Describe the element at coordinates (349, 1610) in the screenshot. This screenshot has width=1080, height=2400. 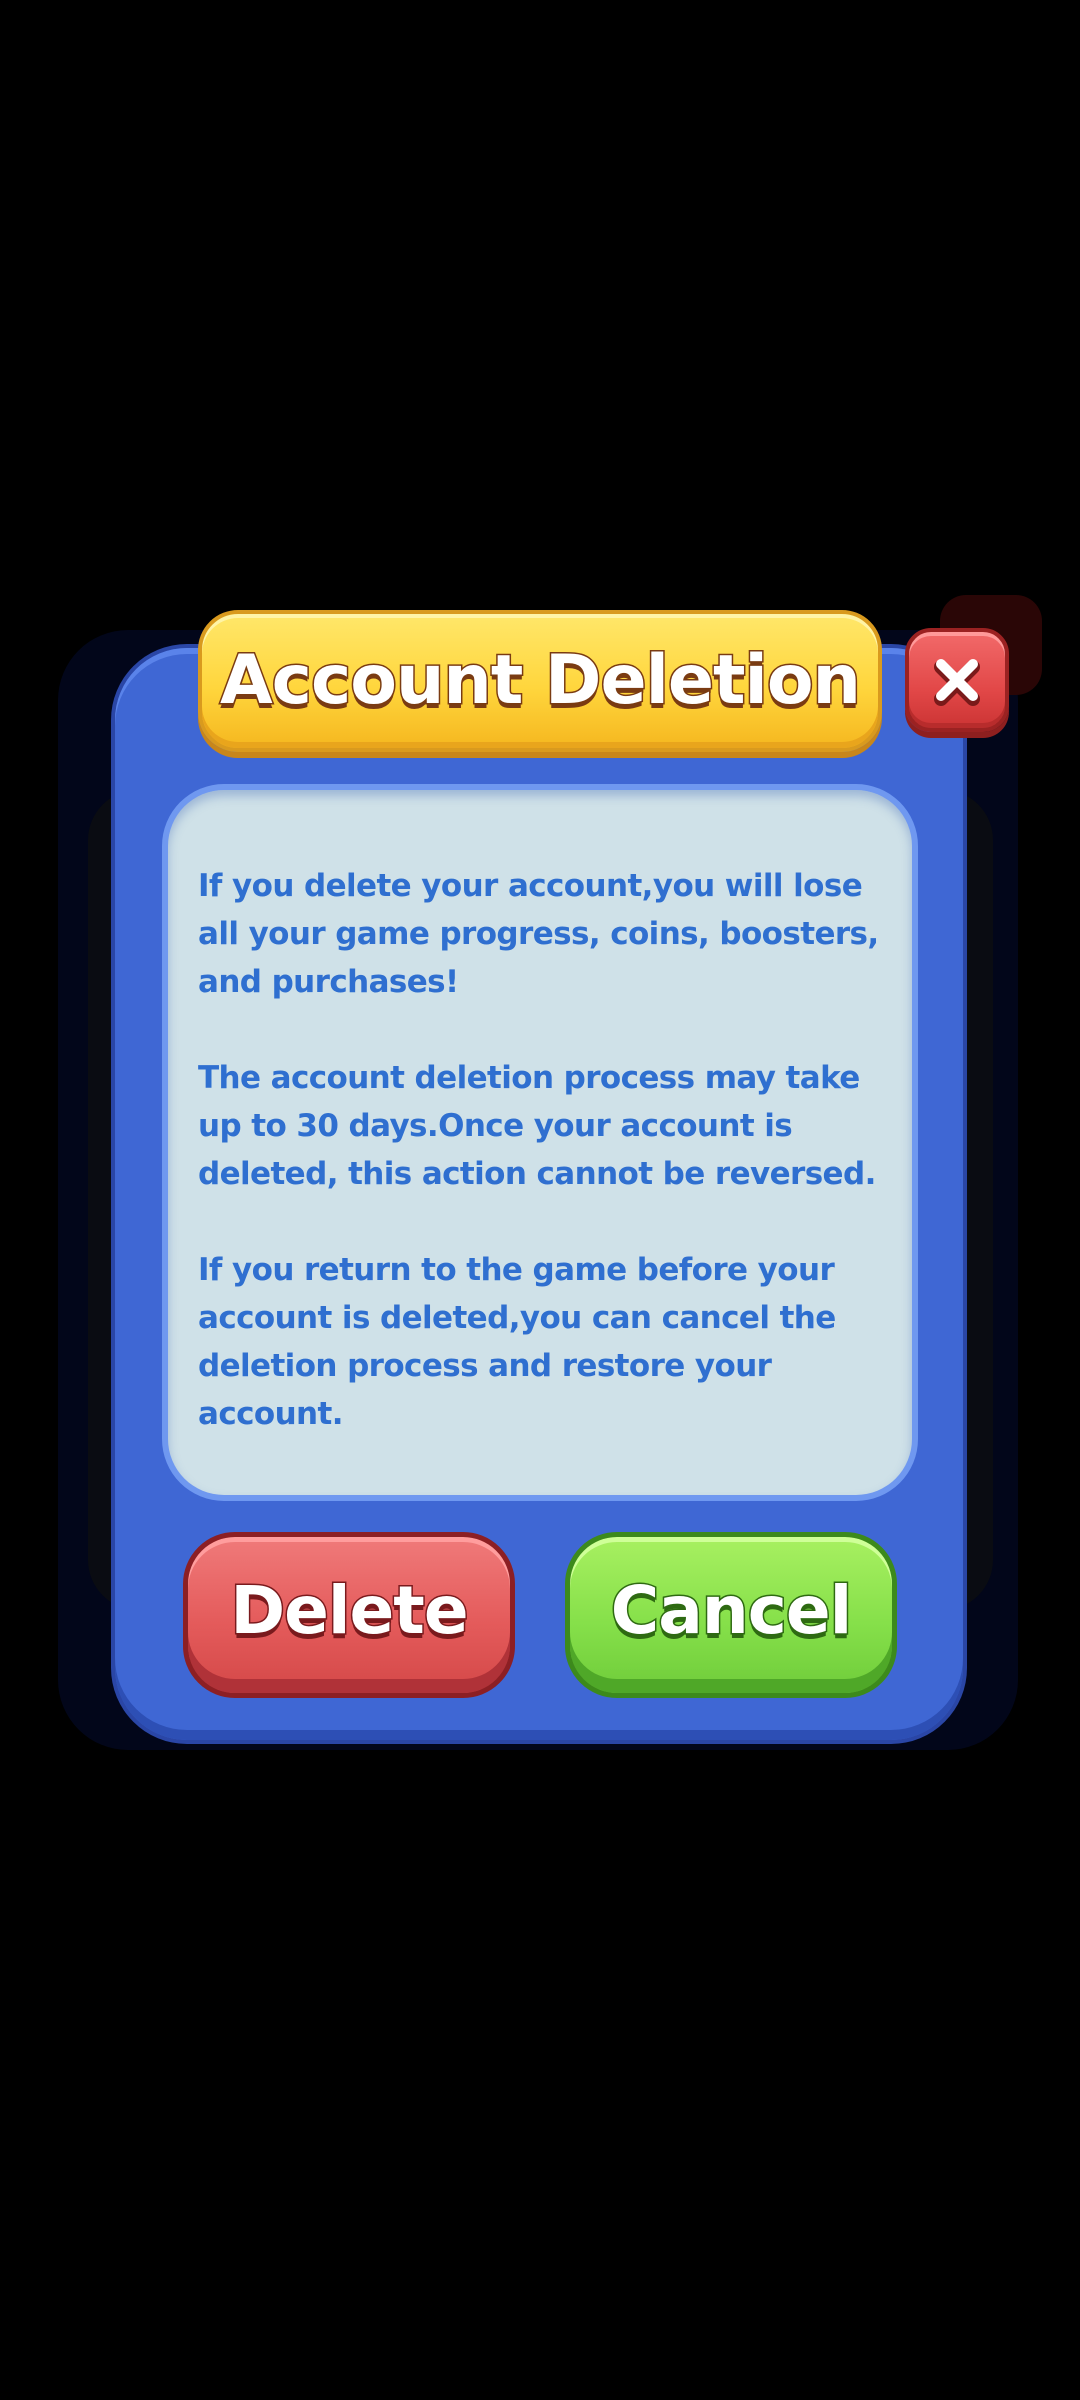
I see `delete-button-label: Delete` at that location.